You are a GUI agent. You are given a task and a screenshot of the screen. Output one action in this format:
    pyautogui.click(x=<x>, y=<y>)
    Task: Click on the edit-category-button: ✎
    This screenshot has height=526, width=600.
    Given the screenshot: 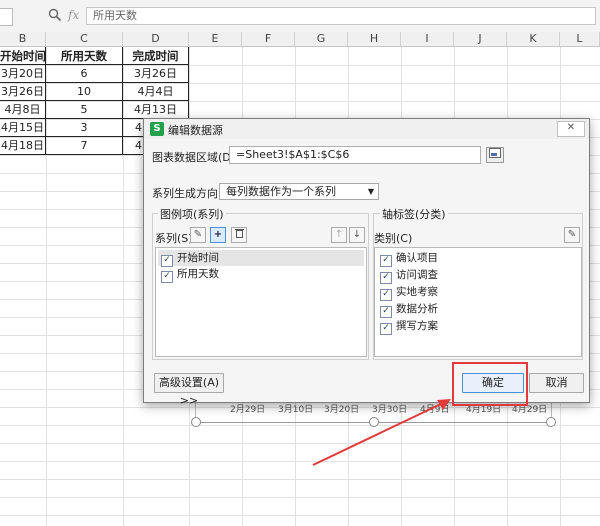 What is the action you would take?
    pyautogui.click(x=572, y=235)
    